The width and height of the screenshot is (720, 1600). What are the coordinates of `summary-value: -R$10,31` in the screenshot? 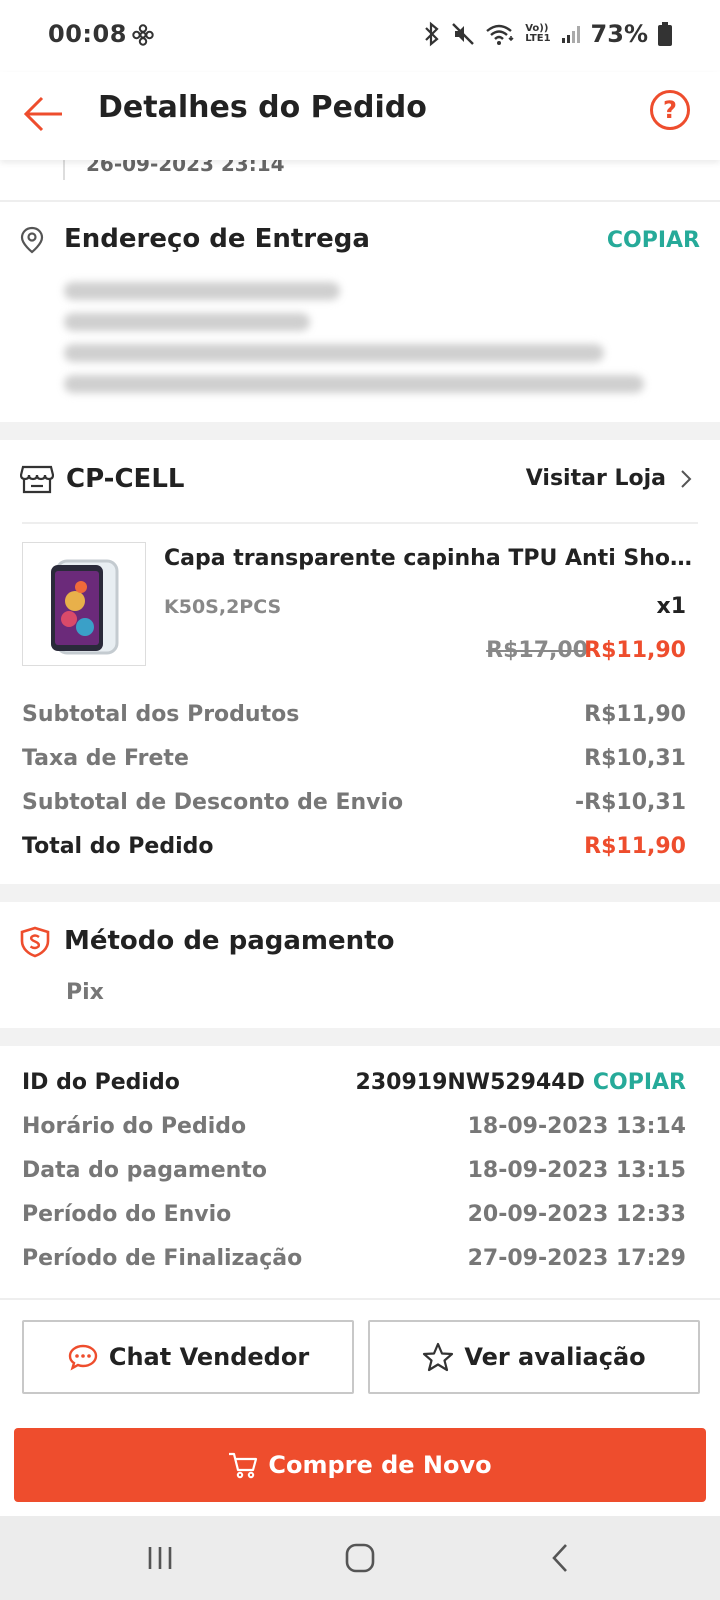 It's located at (630, 802).